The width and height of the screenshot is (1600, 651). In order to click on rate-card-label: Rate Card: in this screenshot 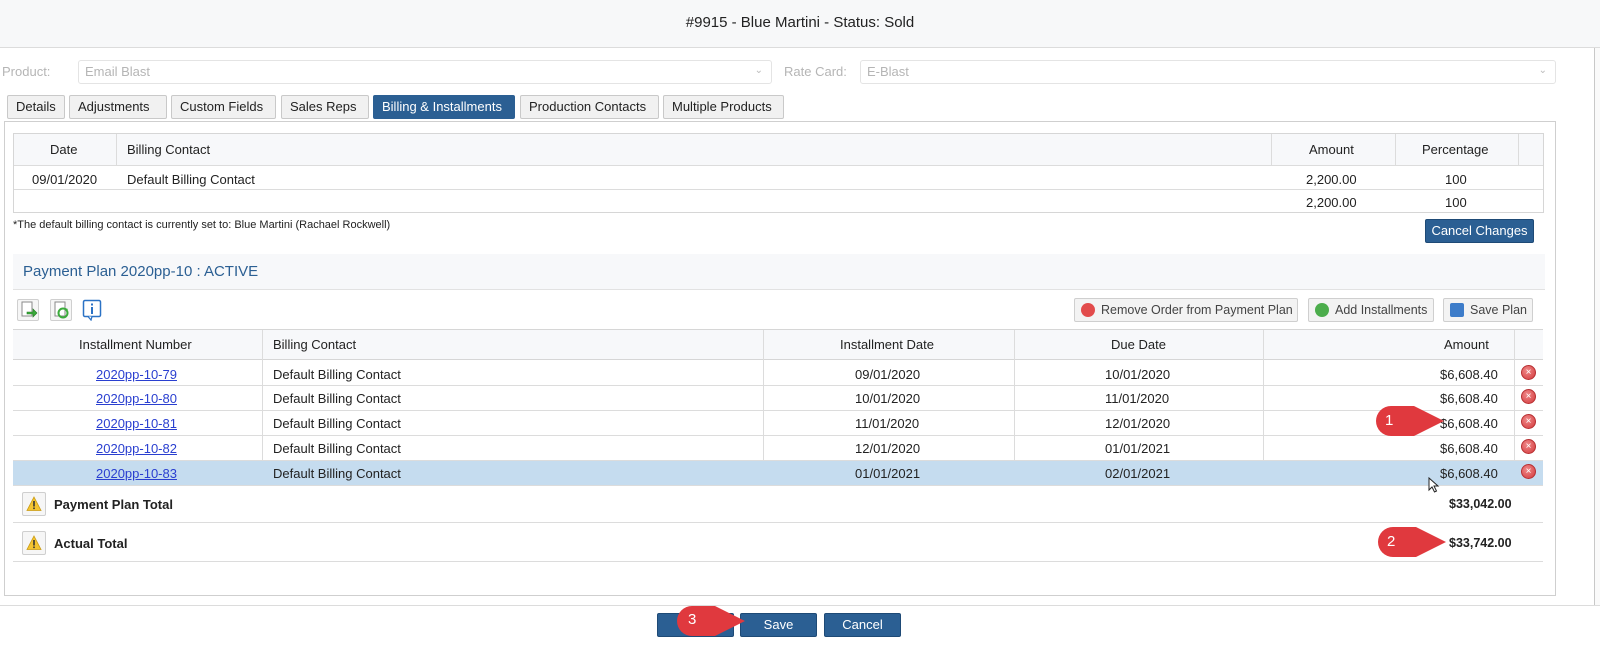, I will do `click(815, 71)`.